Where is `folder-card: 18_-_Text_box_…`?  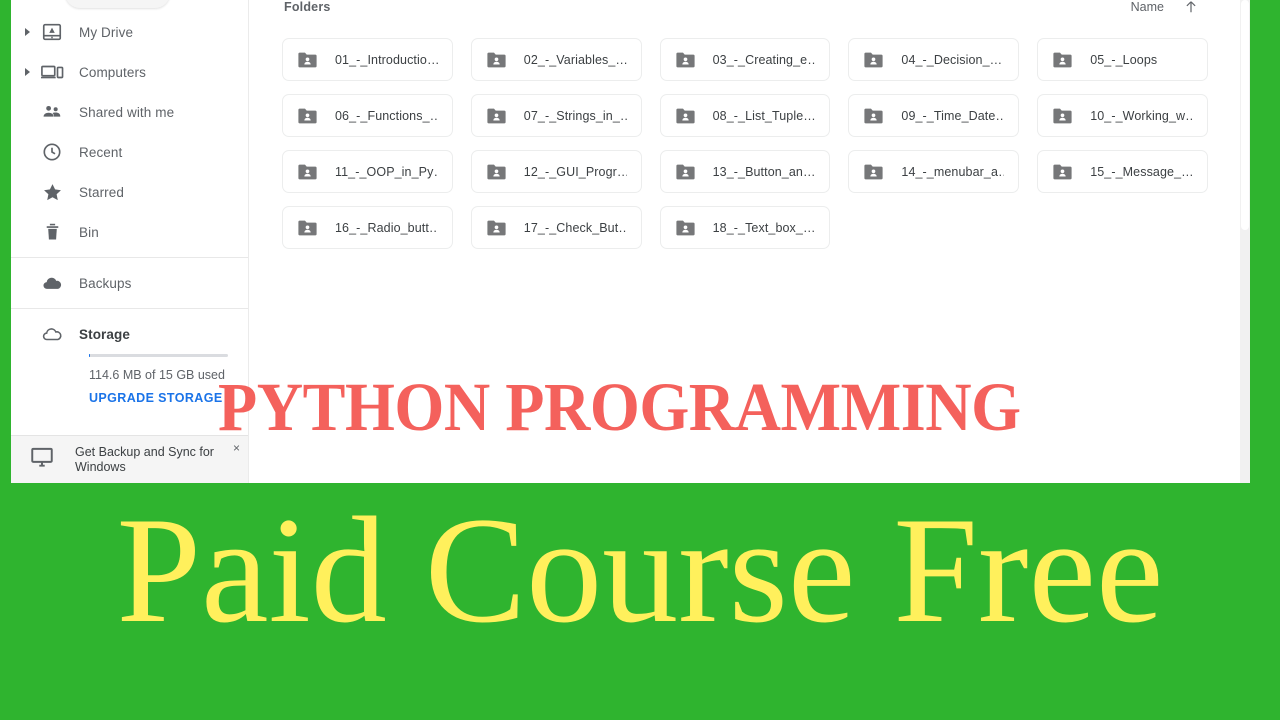 folder-card: 18_-_Text_box_… is located at coordinates (745, 227).